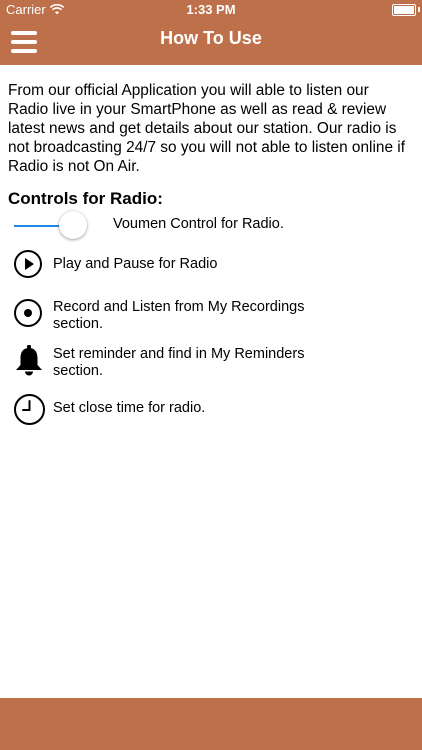 This screenshot has width=422, height=750. What do you see at coordinates (73, 225) in the screenshot?
I see `volume-slider-thumb` at bounding box center [73, 225].